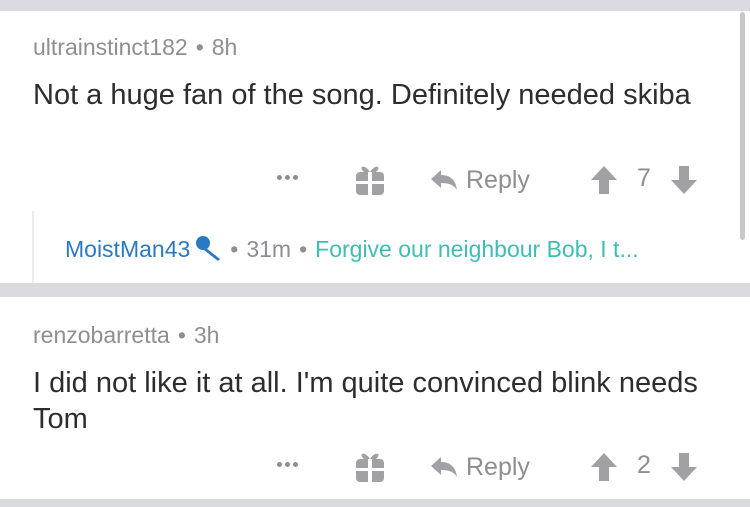 The height and width of the screenshot is (507, 750). I want to click on comment-meta: renzobarretta • 3h, so click(126, 335).